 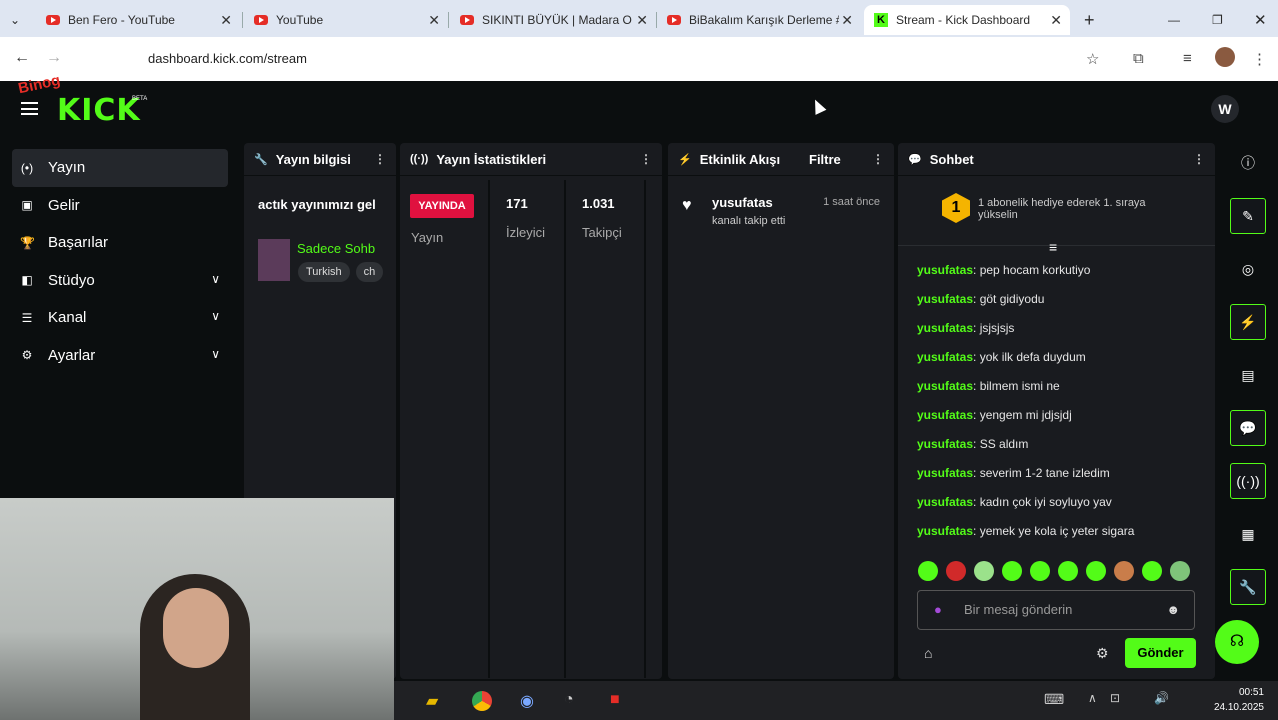 I want to click on keyboard-icon: ⌨, so click(x=1054, y=699).